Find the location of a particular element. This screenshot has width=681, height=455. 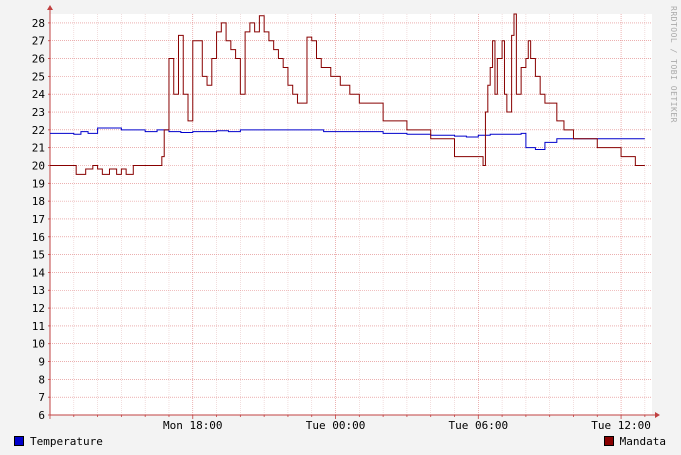

y-tick-label: 26 is located at coordinates (38, 59).